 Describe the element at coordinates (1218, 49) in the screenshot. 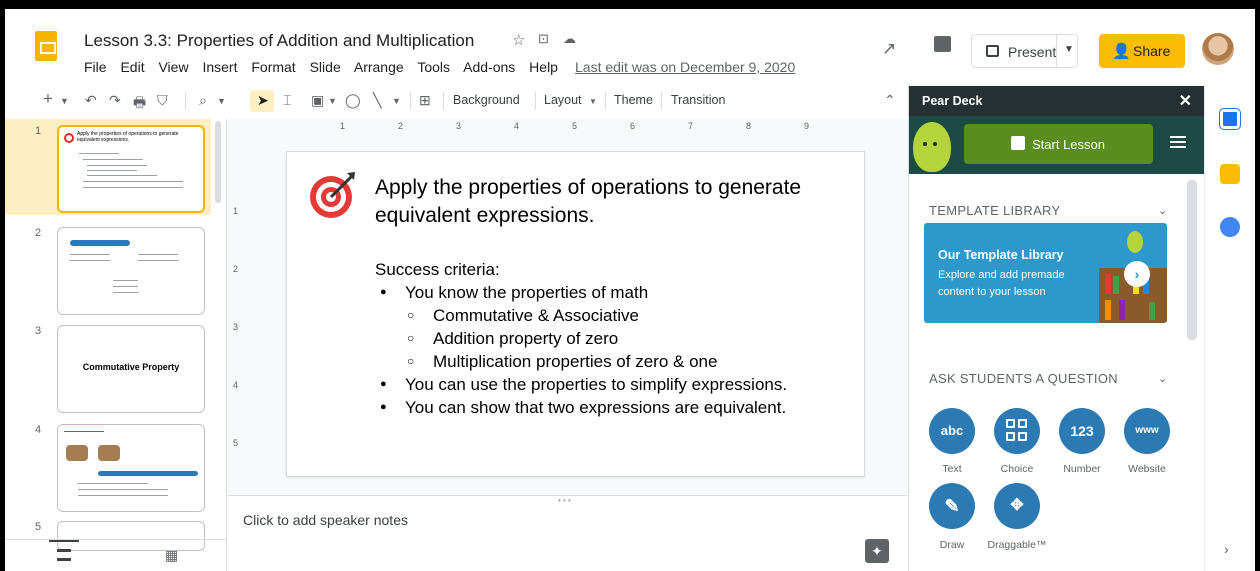

I see `user-avatar` at that location.